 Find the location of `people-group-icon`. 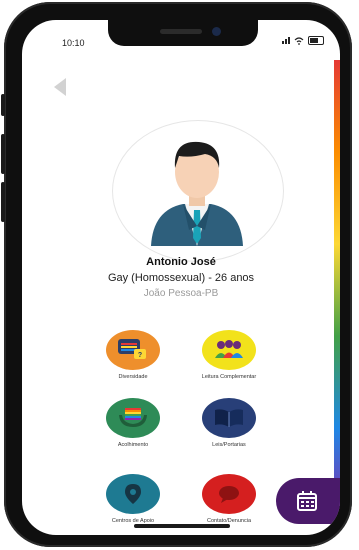

people-group-icon is located at coordinates (229, 349).